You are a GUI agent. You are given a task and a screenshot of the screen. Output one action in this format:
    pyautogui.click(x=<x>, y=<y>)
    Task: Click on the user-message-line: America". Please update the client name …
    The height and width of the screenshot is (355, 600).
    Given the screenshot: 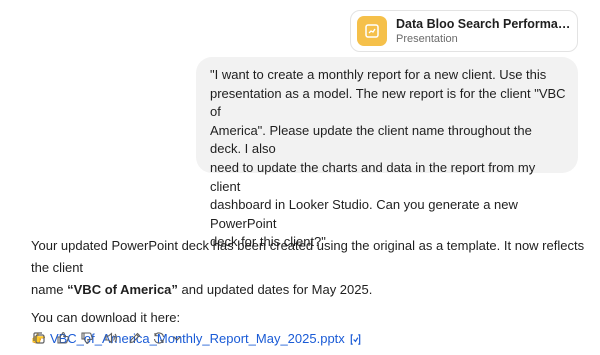 What is the action you would take?
    pyautogui.click(x=371, y=139)
    